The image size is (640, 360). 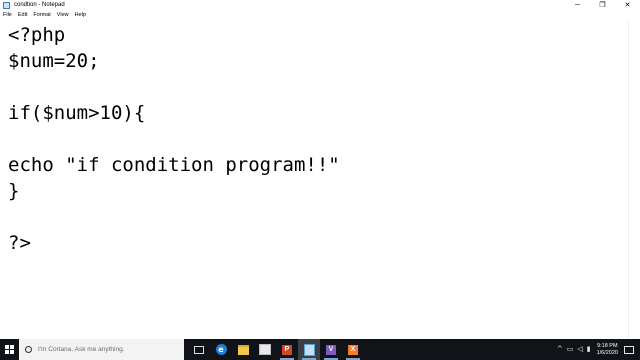 I want to click on edge-icon: e, so click(x=221, y=349).